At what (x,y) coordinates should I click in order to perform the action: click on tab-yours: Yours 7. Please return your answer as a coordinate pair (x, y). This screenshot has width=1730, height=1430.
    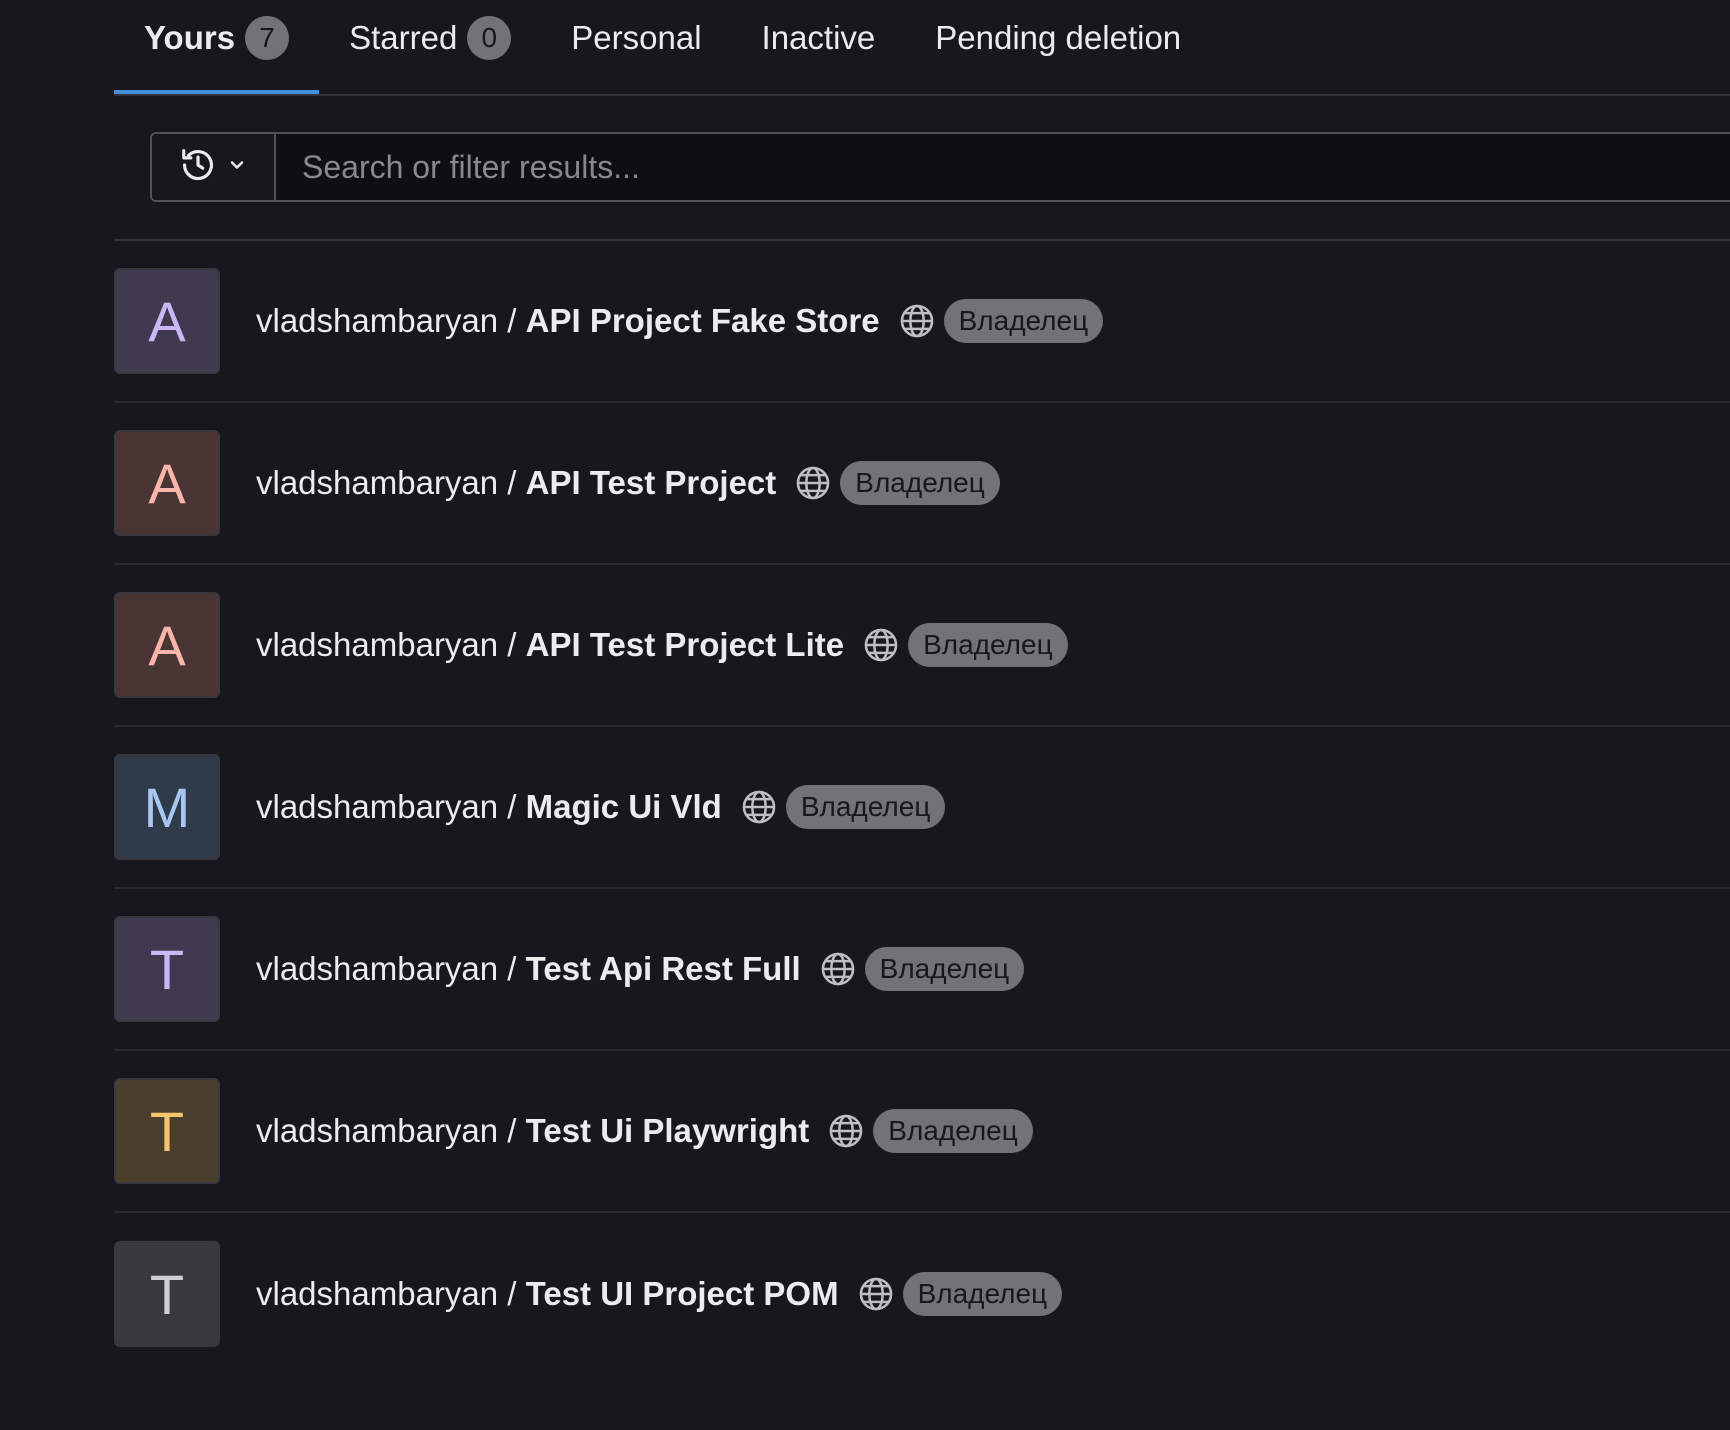
    Looking at the image, I should click on (217, 47).